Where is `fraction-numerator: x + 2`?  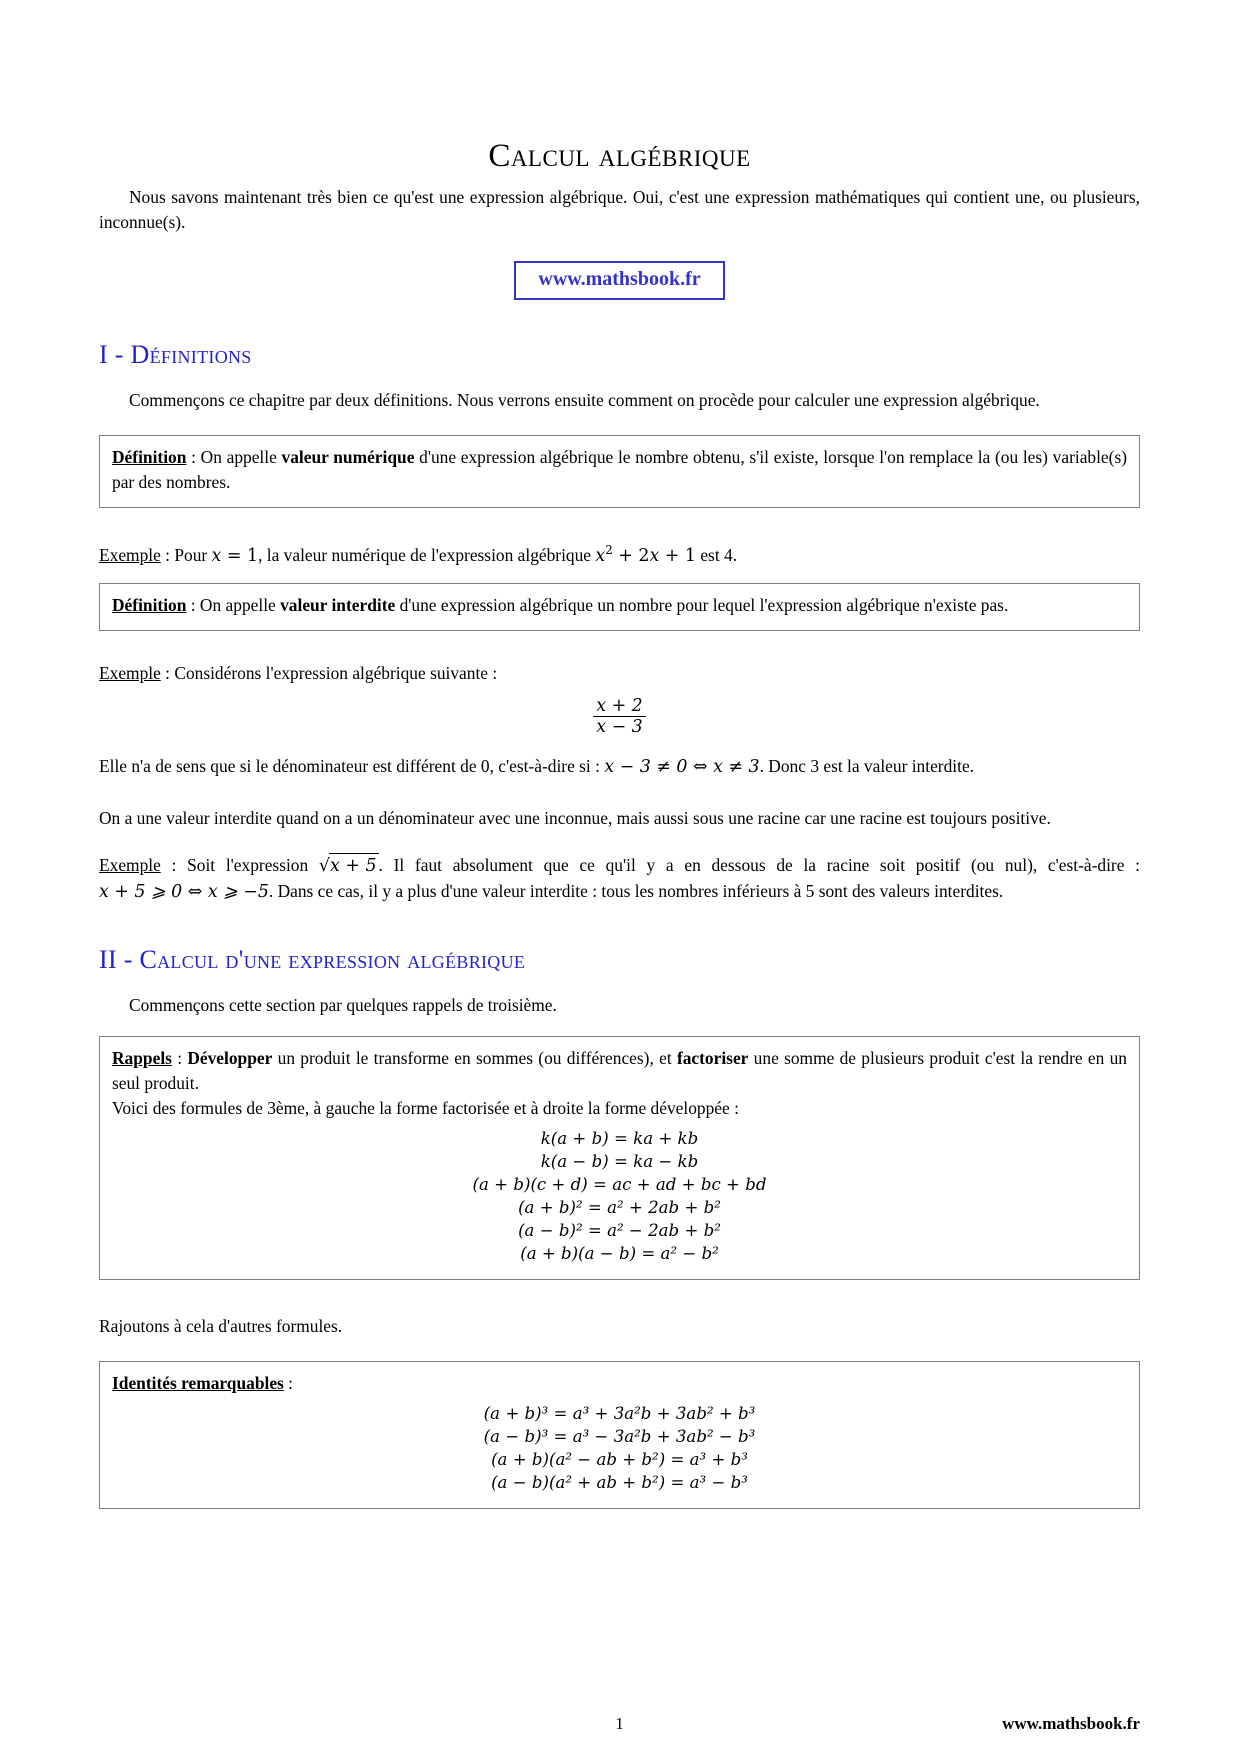 fraction-numerator: x + 2 is located at coordinates (619, 705).